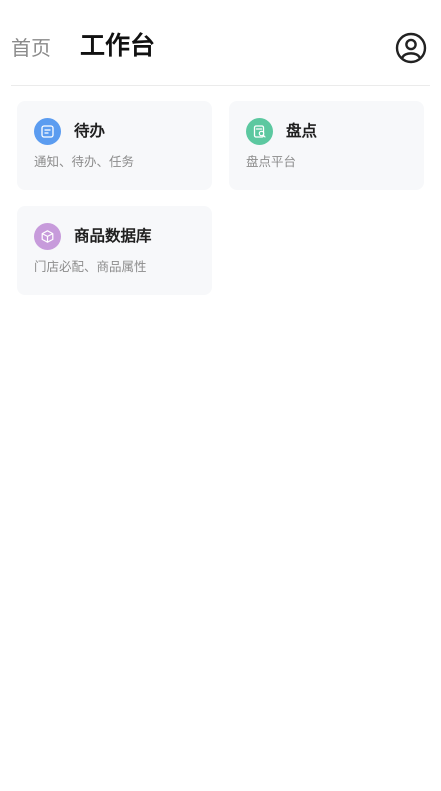  I want to click on user-circle-icon, so click(411, 48).